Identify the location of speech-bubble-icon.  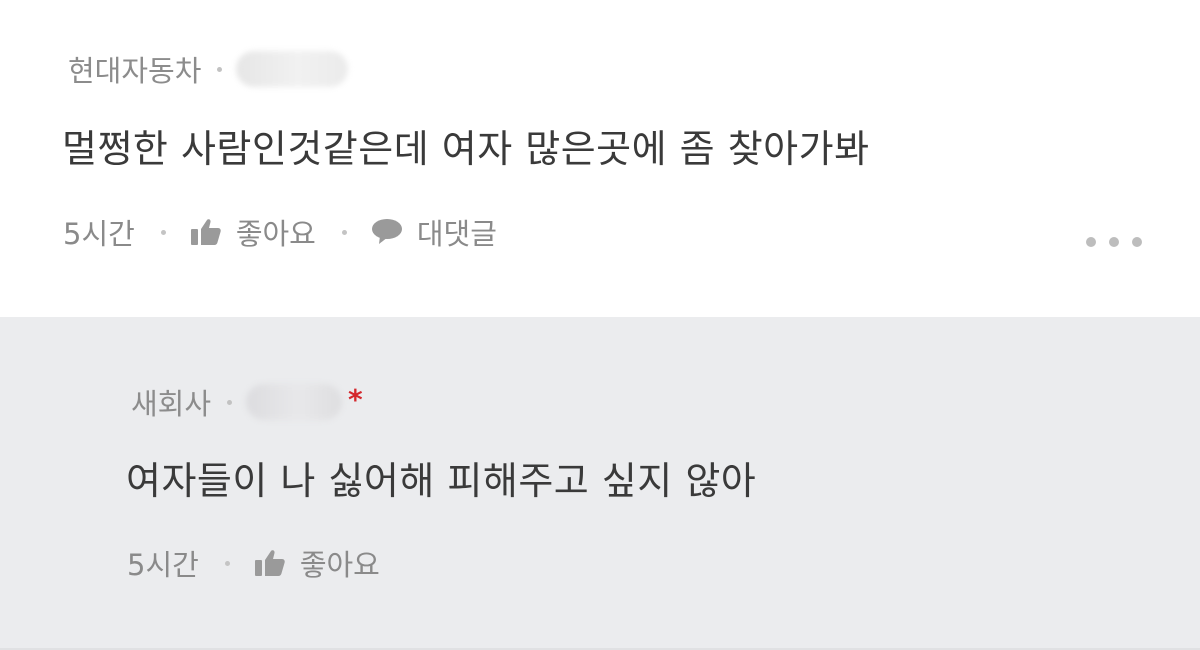
(386, 231).